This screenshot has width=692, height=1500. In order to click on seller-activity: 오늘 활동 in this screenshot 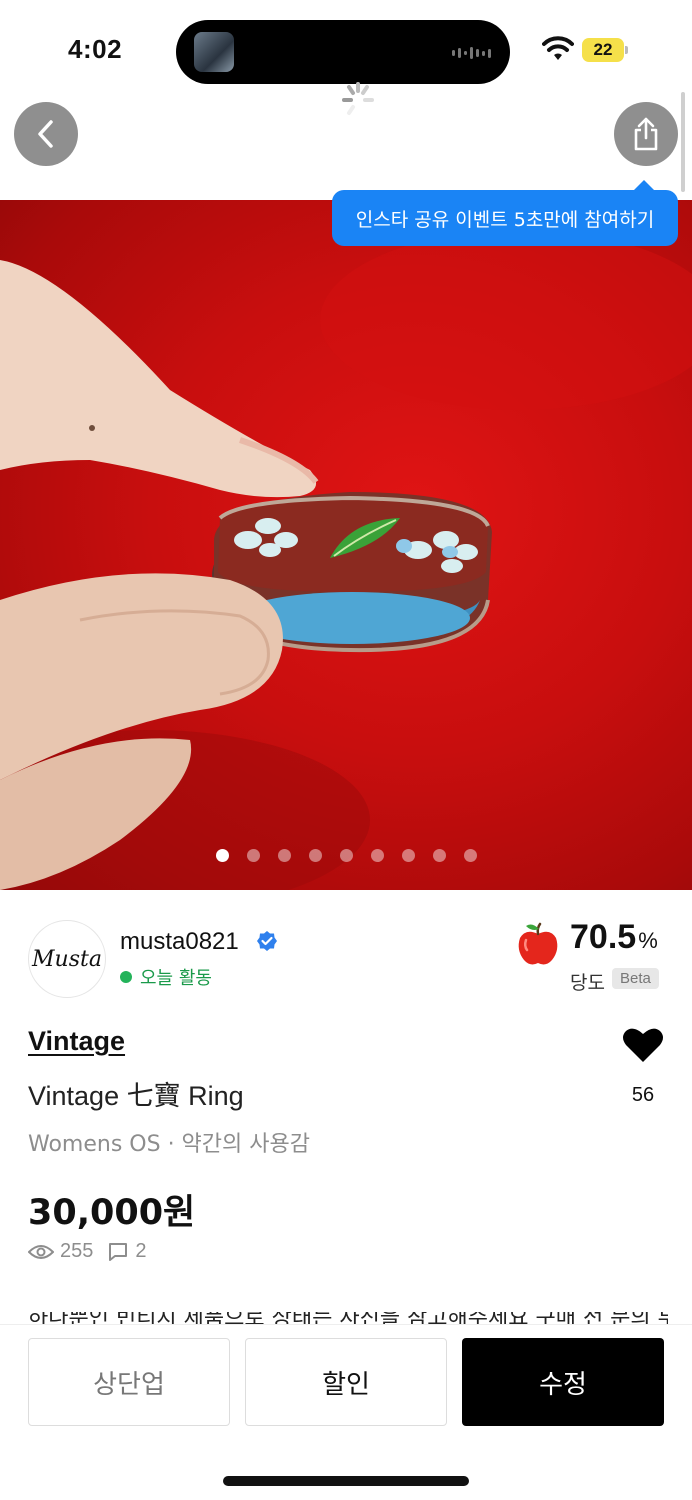, I will do `click(166, 977)`.